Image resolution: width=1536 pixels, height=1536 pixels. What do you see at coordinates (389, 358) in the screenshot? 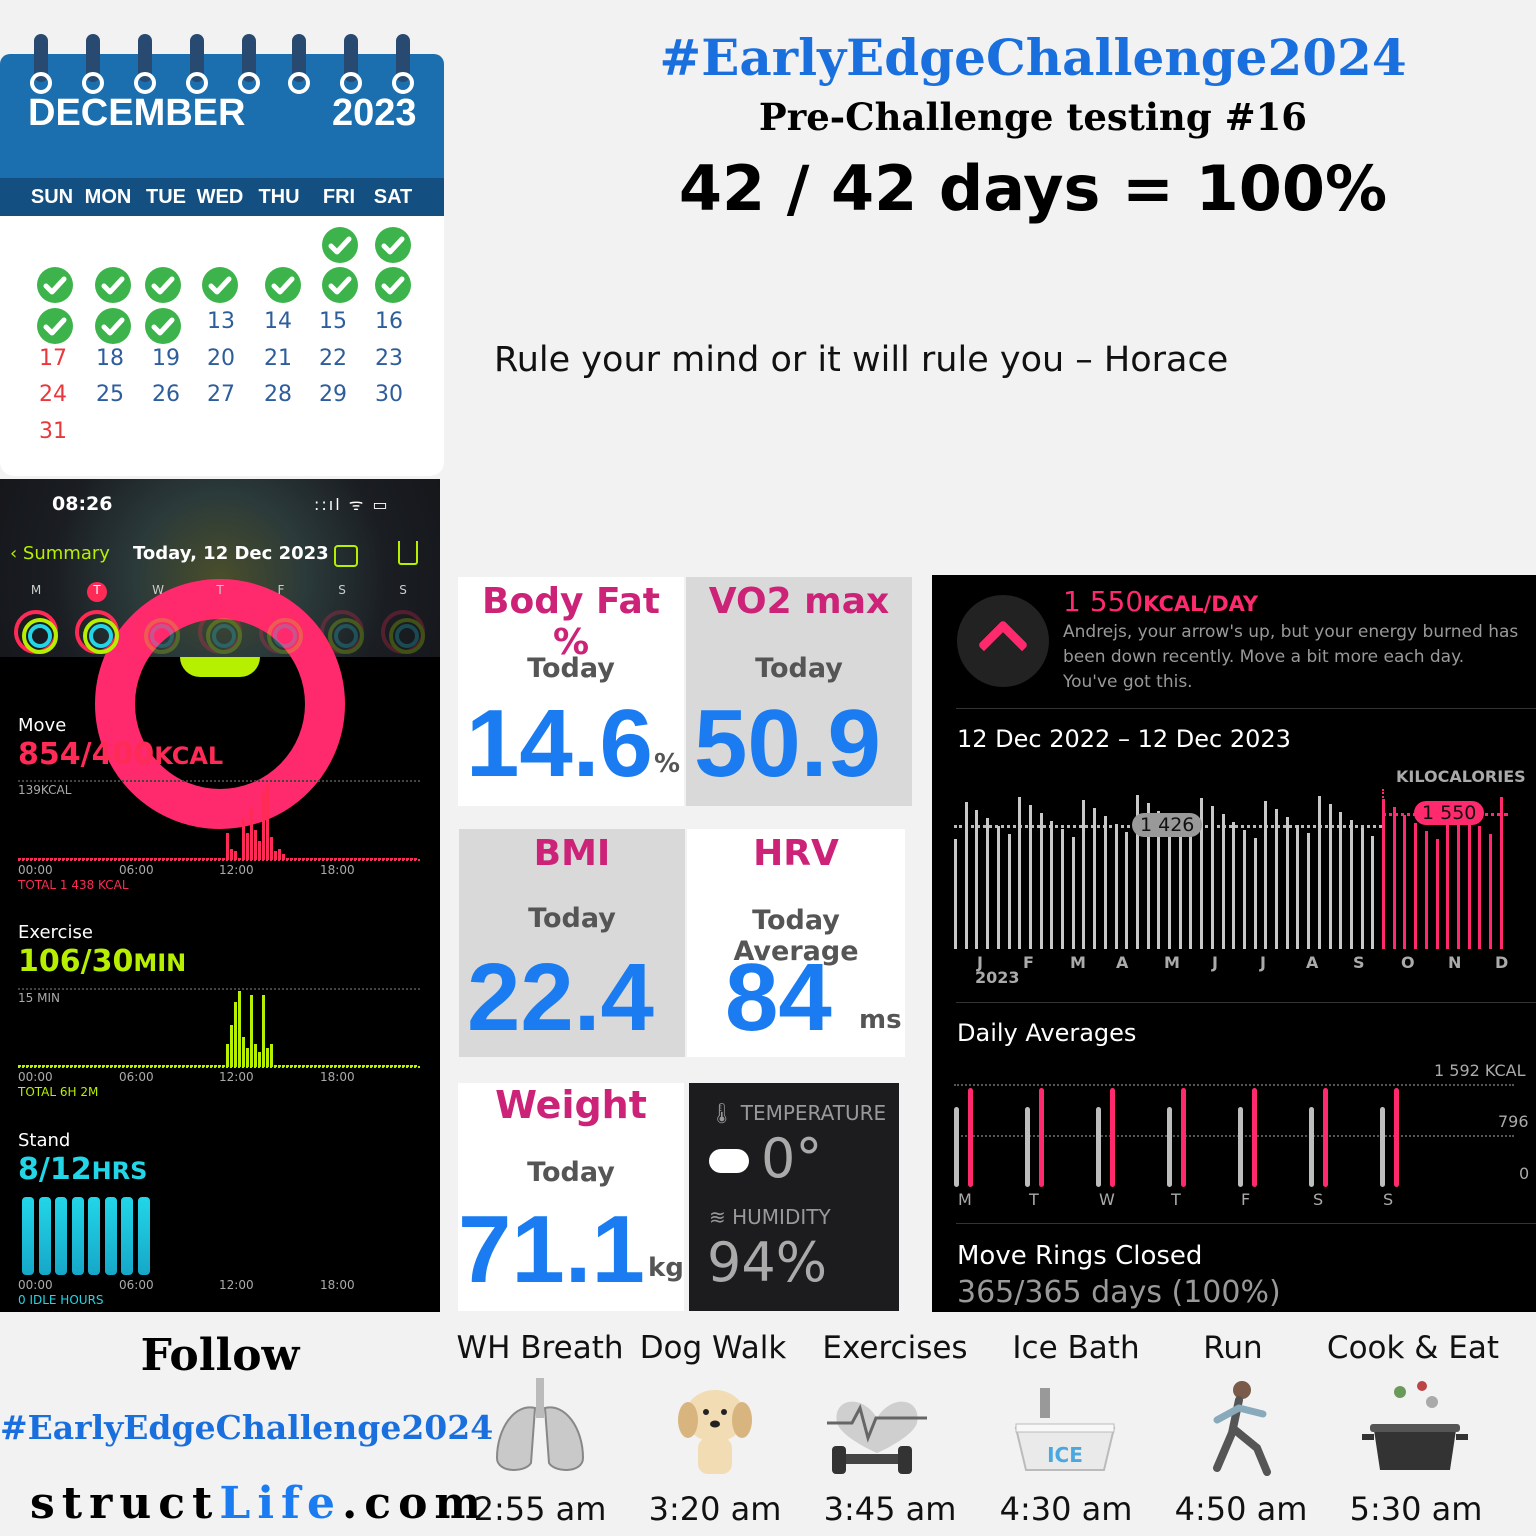
I see `calendar-day: 23` at bounding box center [389, 358].